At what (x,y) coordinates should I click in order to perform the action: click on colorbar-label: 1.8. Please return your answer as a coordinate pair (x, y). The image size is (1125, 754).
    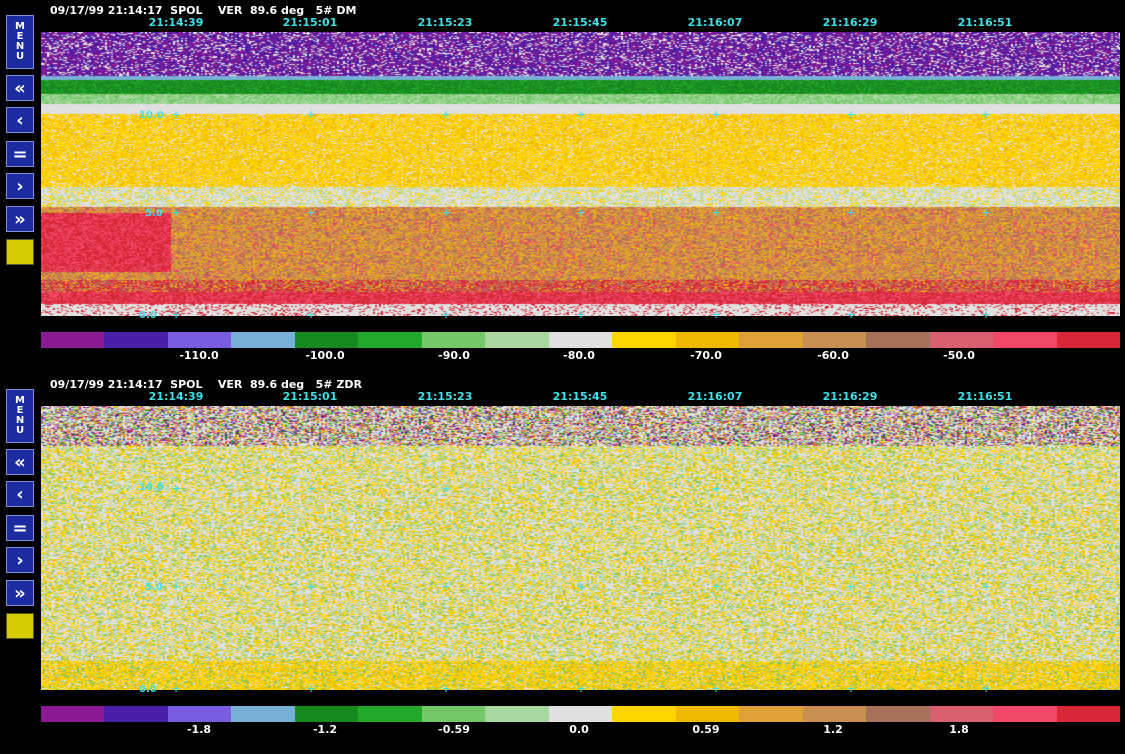
    Looking at the image, I should click on (959, 729).